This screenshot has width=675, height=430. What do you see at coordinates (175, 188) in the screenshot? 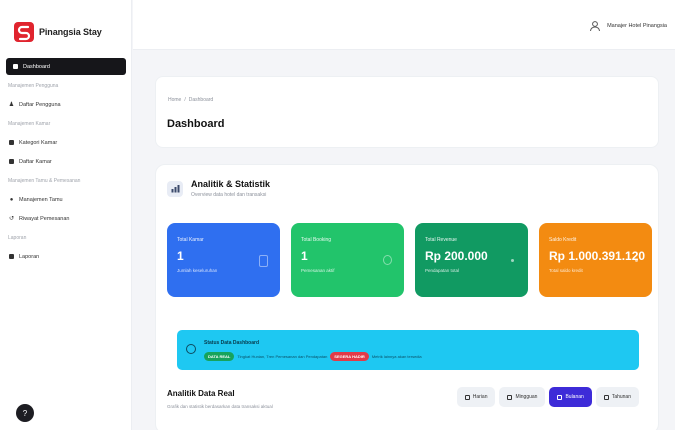
I see `chart-icon` at bounding box center [175, 188].